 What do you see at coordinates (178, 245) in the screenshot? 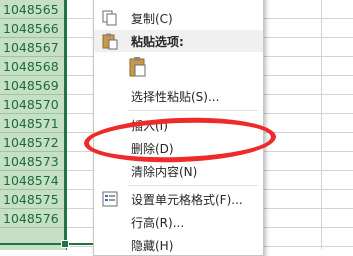
I see `menu-item-hide: 隐藏(H)` at bounding box center [178, 245].